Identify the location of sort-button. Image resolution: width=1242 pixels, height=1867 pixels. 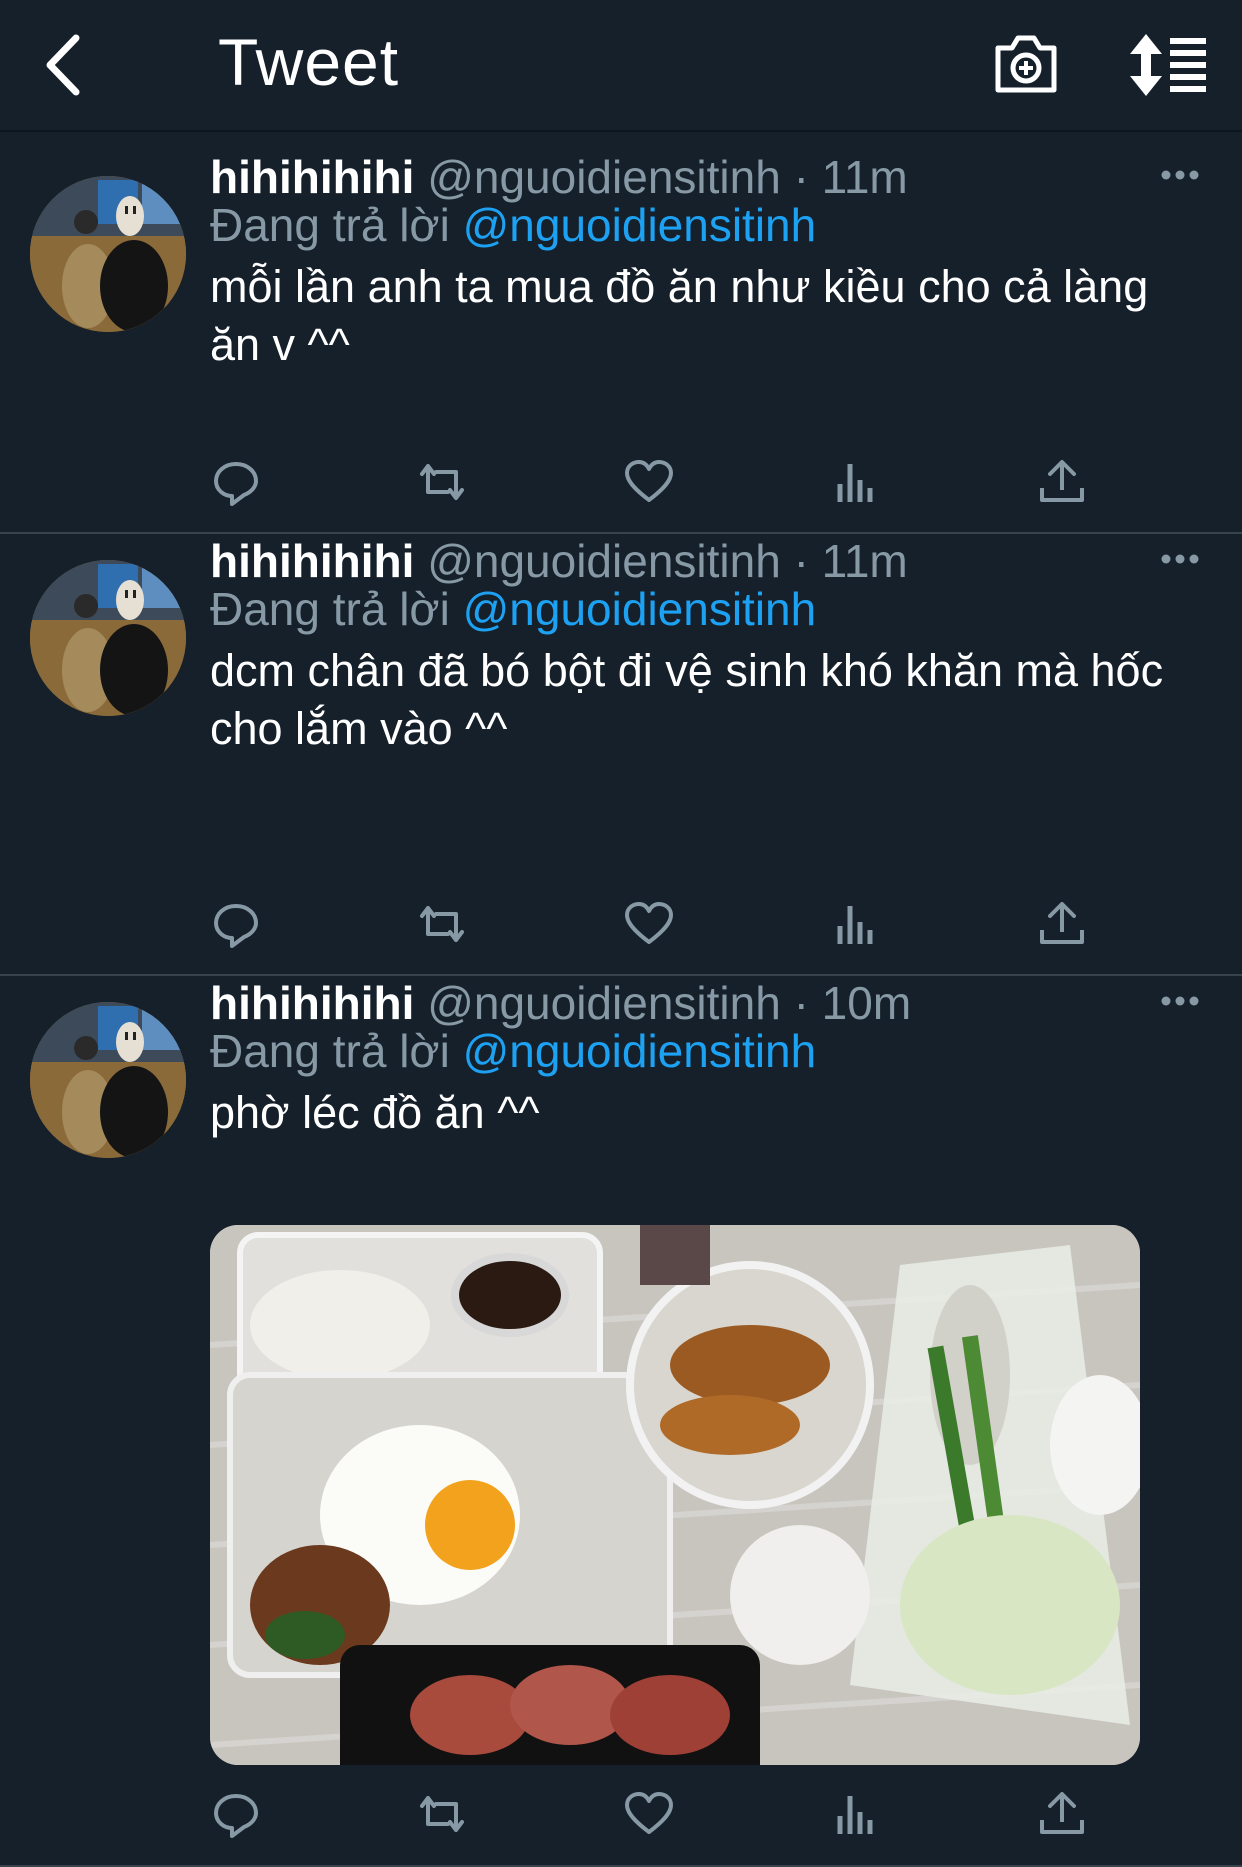
(1170, 65).